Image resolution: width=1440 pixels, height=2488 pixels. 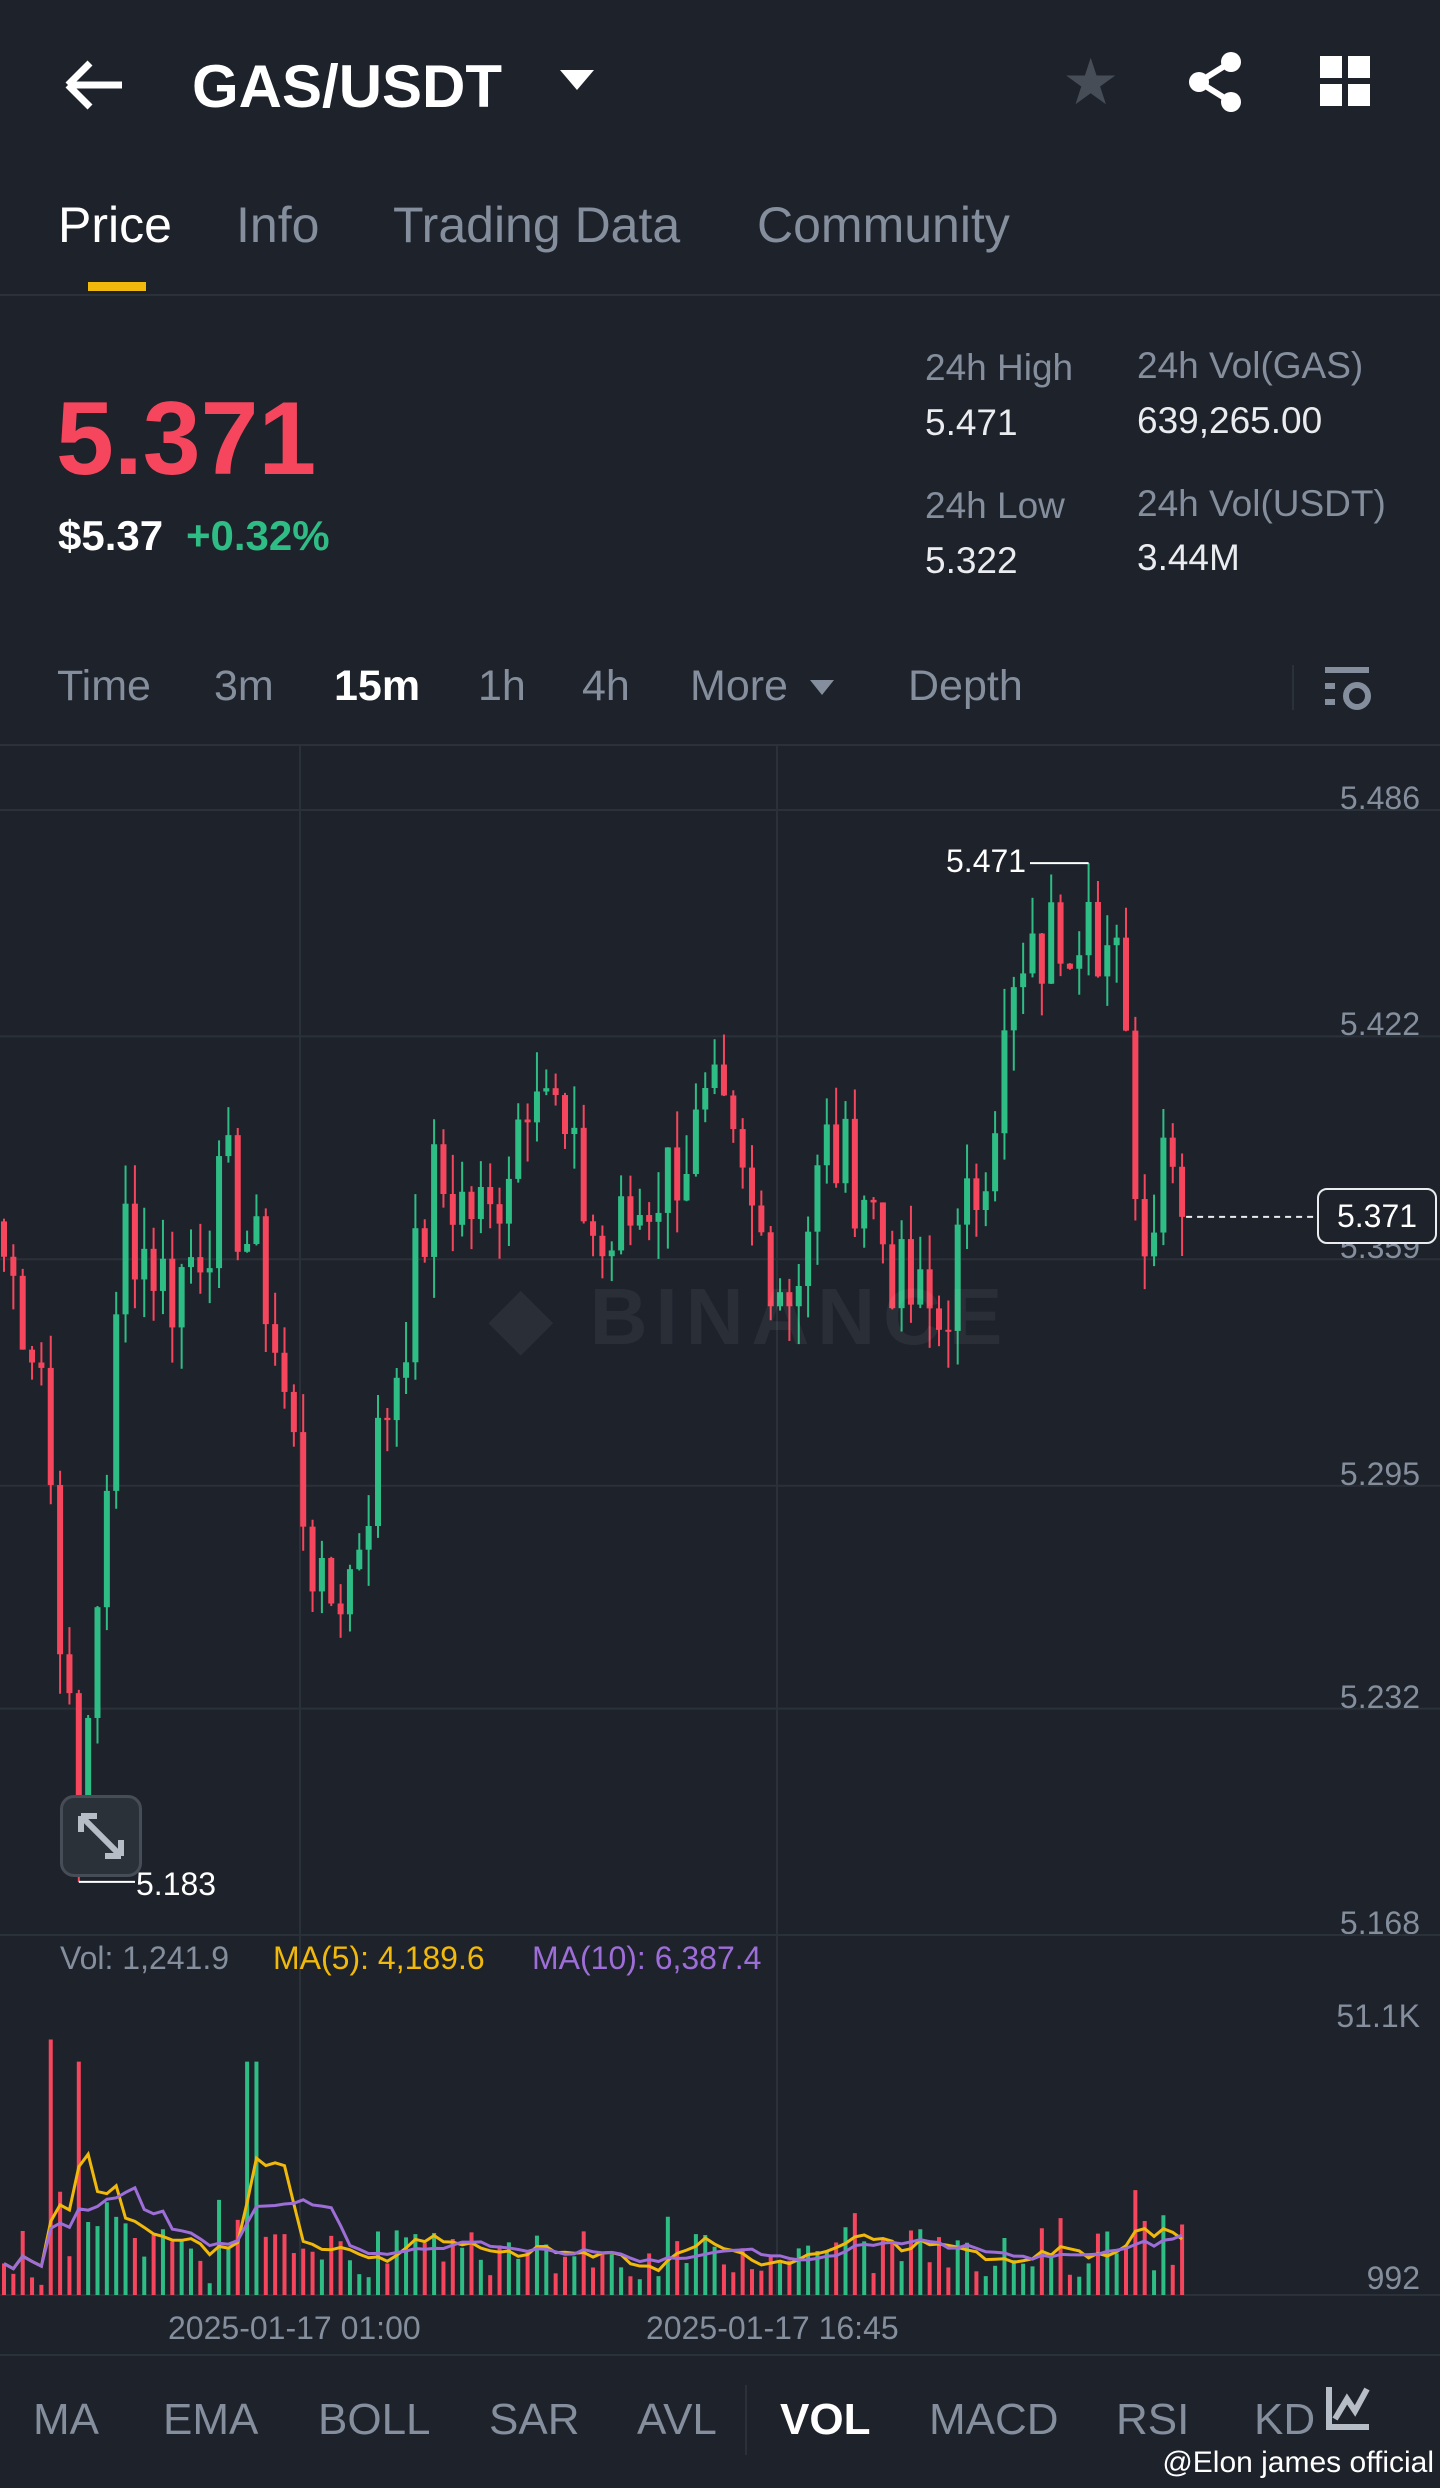 I want to click on indicator-vol: VOL, so click(x=825, y=2420).